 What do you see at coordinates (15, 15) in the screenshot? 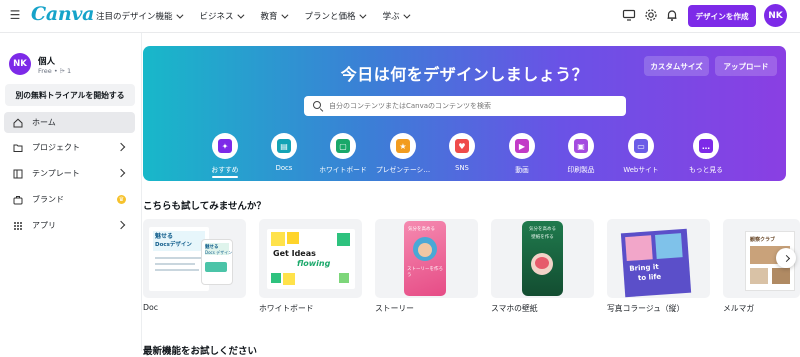
I see `menu-icon: ☰` at bounding box center [15, 15].